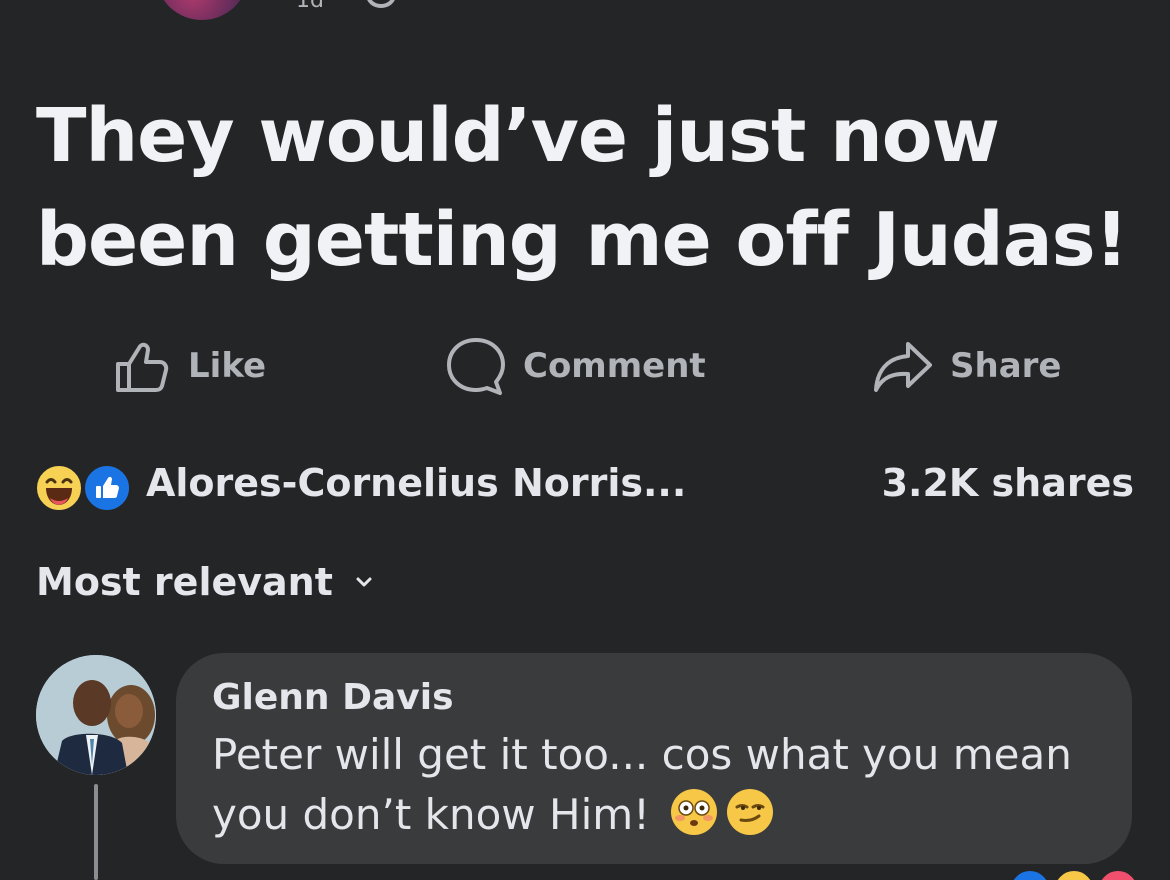 This screenshot has height=880, width=1170. I want to click on chevron-down-icon, so click(364, 582).